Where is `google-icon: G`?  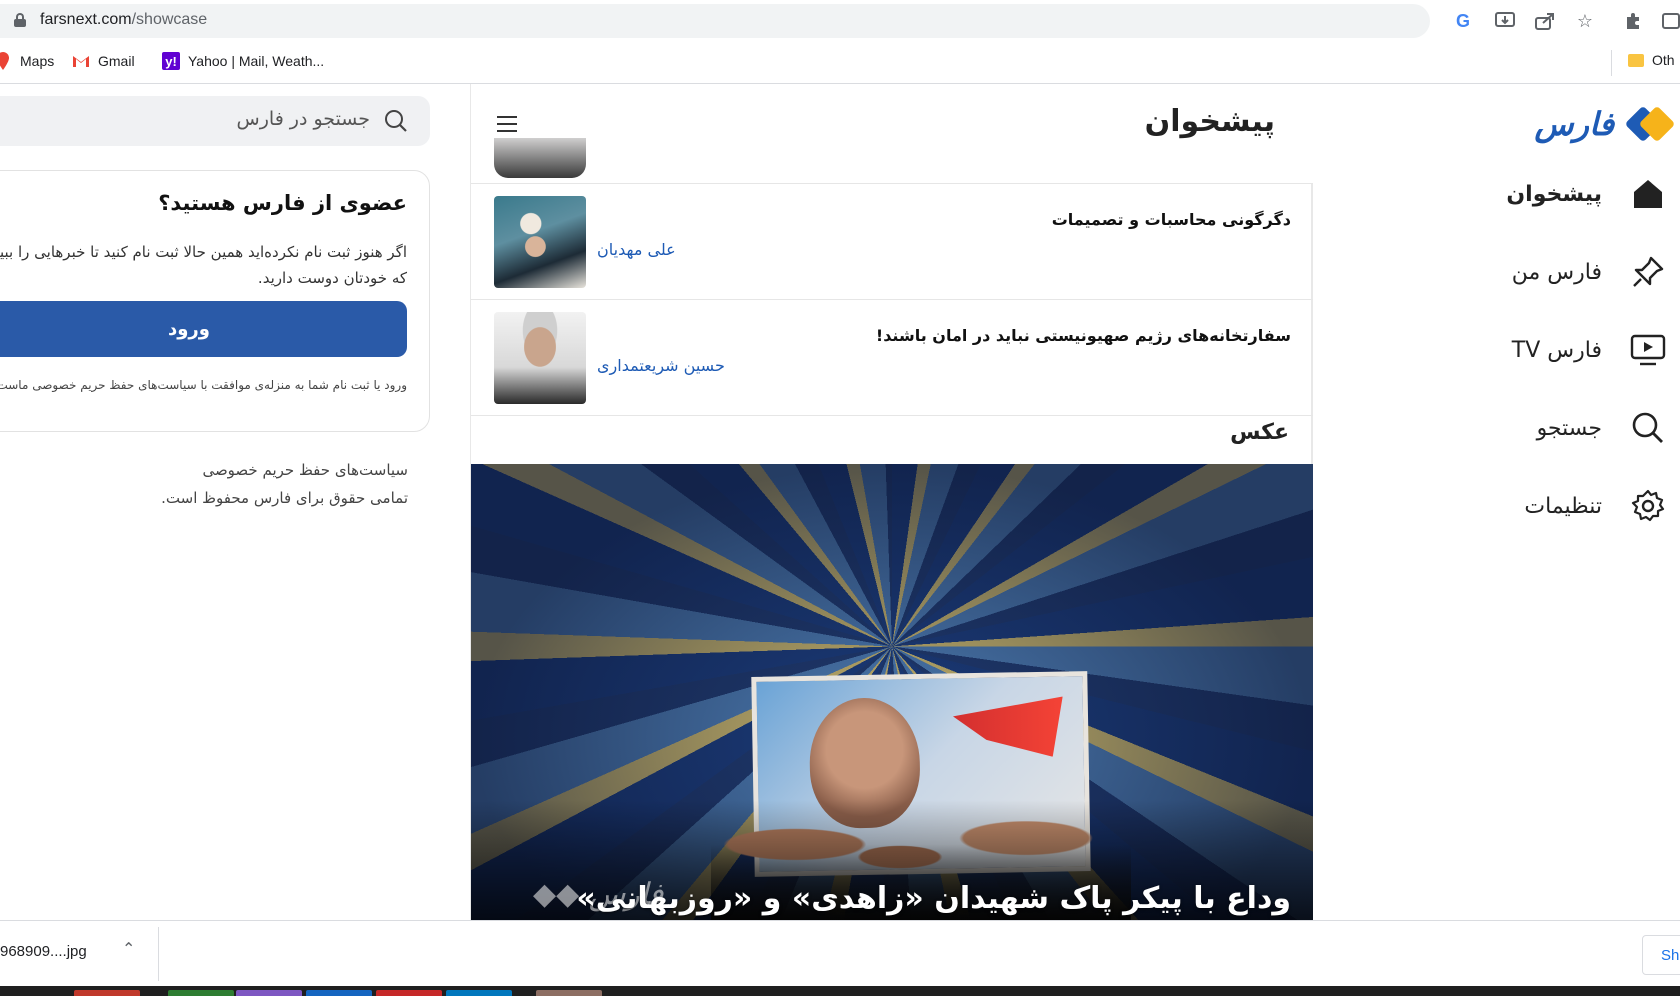 google-icon: G is located at coordinates (1463, 21).